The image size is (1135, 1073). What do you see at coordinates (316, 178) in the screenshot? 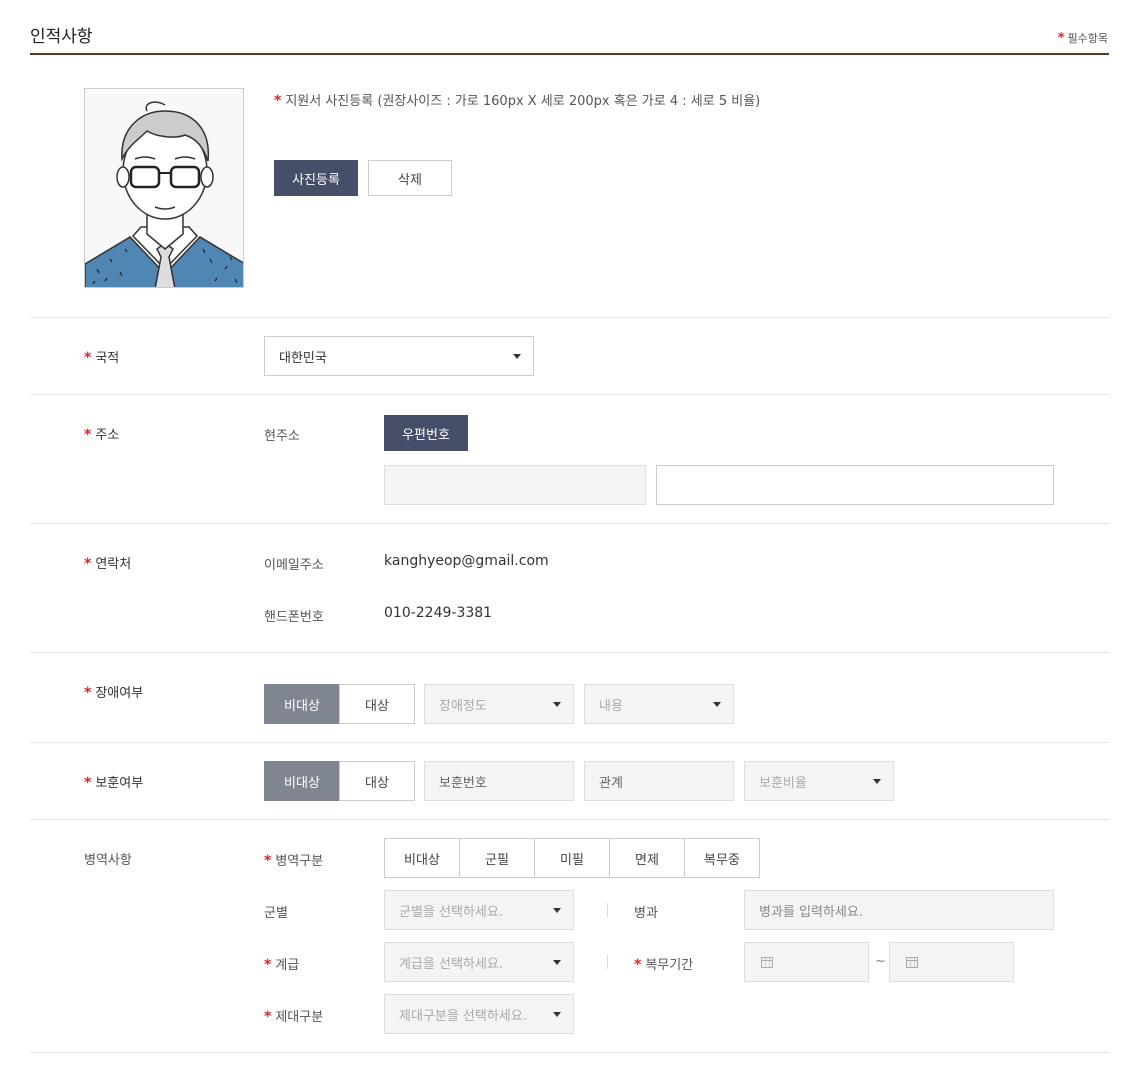
I see `photo-register-button: 사진등록` at bounding box center [316, 178].